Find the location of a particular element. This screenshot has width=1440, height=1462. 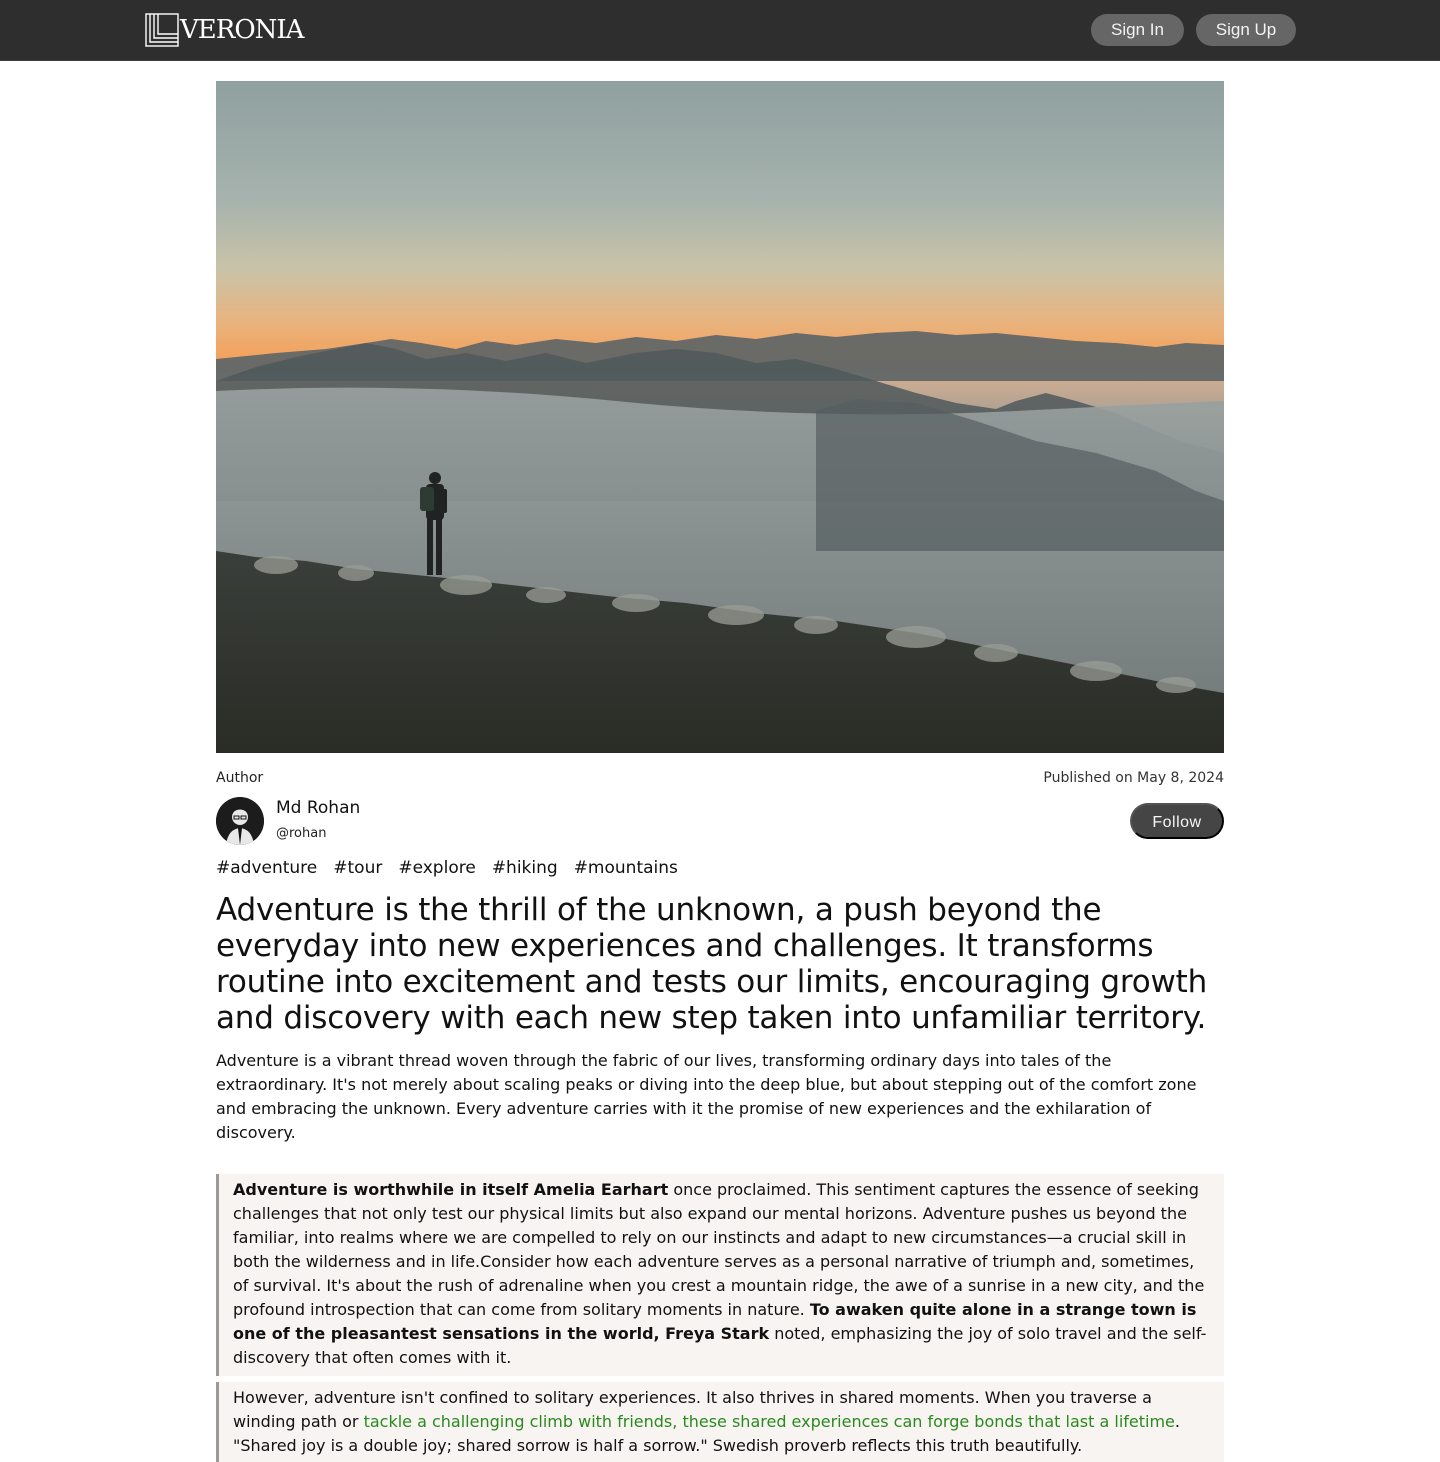

tag-tour: #tour is located at coordinates (357, 868).